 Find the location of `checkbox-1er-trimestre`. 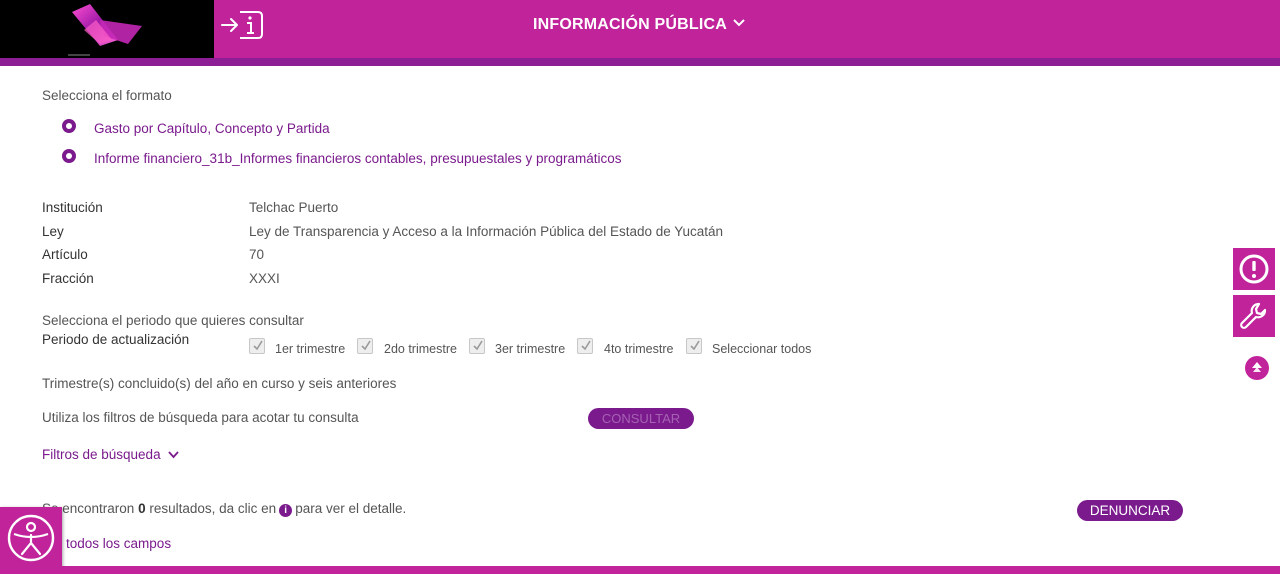

checkbox-1er-trimestre is located at coordinates (257, 346).